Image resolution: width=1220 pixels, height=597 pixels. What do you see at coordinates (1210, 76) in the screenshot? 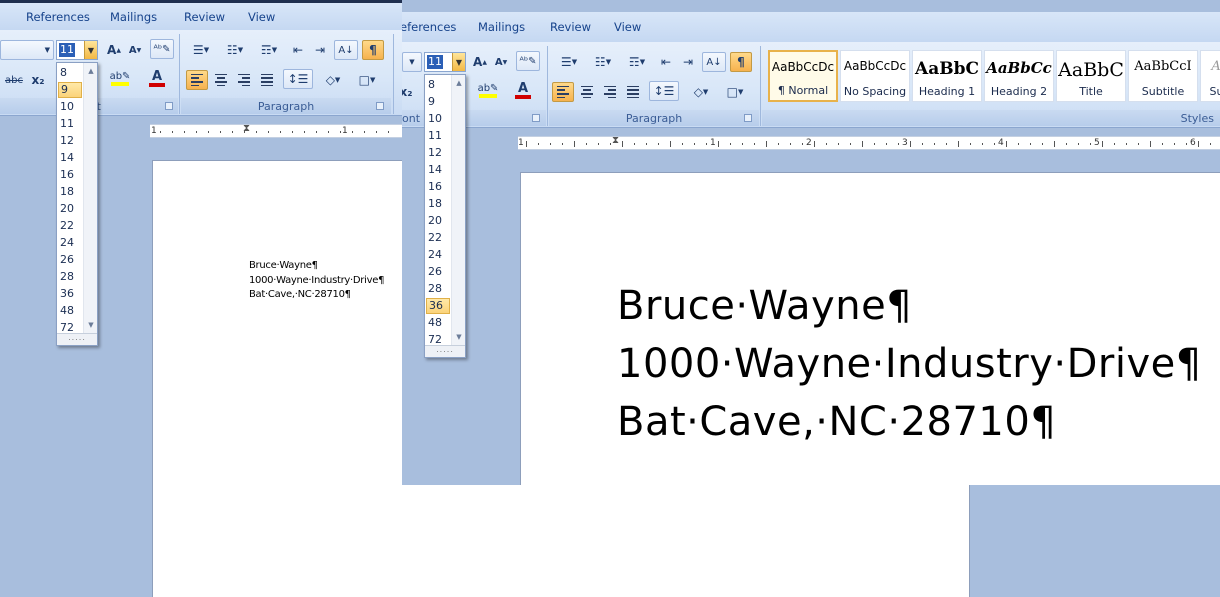
I see `style-tile: Aa Sub` at bounding box center [1210, 76].